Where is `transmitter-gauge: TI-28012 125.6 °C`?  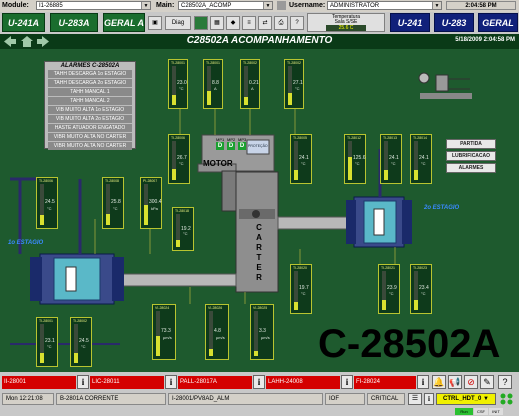 transmitter-gauge: TI-28012 125.6 °C is located at coordinates (355, 159).